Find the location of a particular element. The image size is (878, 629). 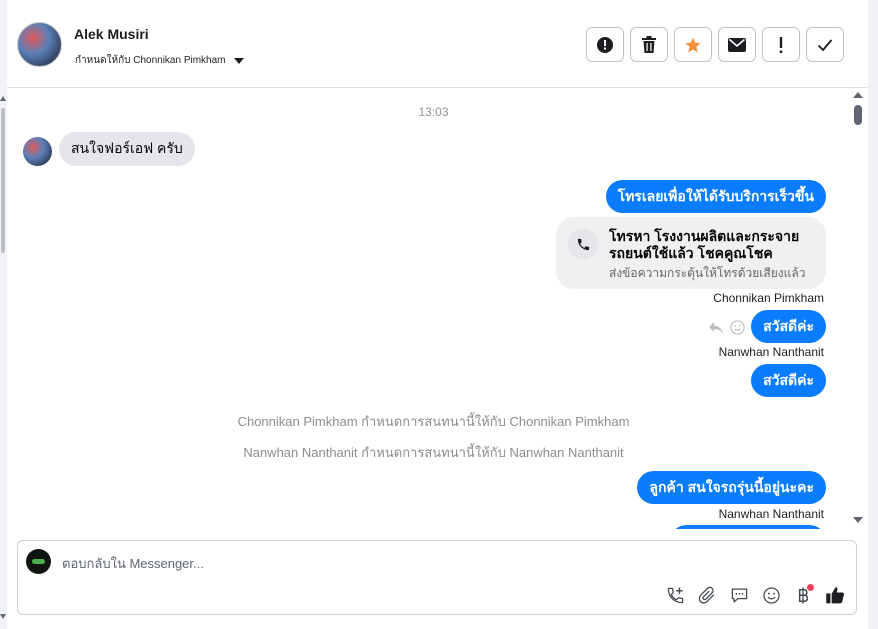

outgoing-message: โทรเลยเพื่อให้ได้รับบริการเร็วขึ้น is located at coordinates (715, 196).